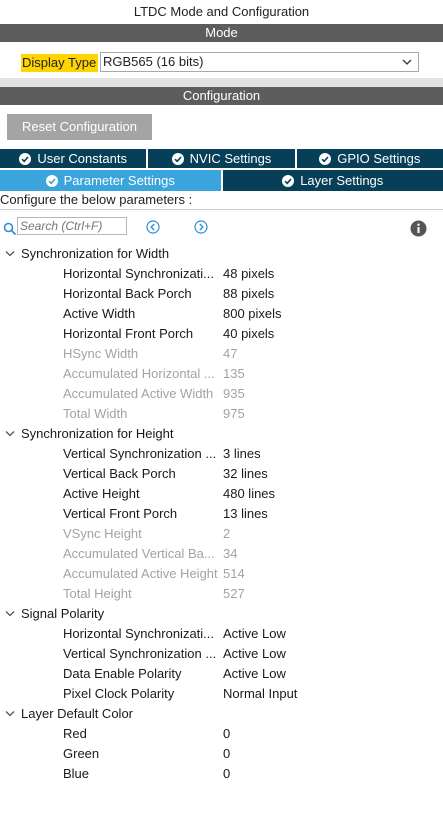 The height and width of the screenshot is (825, 443). I want to click on display-type-select: RGB565 (16 bits), so click(259, 62).